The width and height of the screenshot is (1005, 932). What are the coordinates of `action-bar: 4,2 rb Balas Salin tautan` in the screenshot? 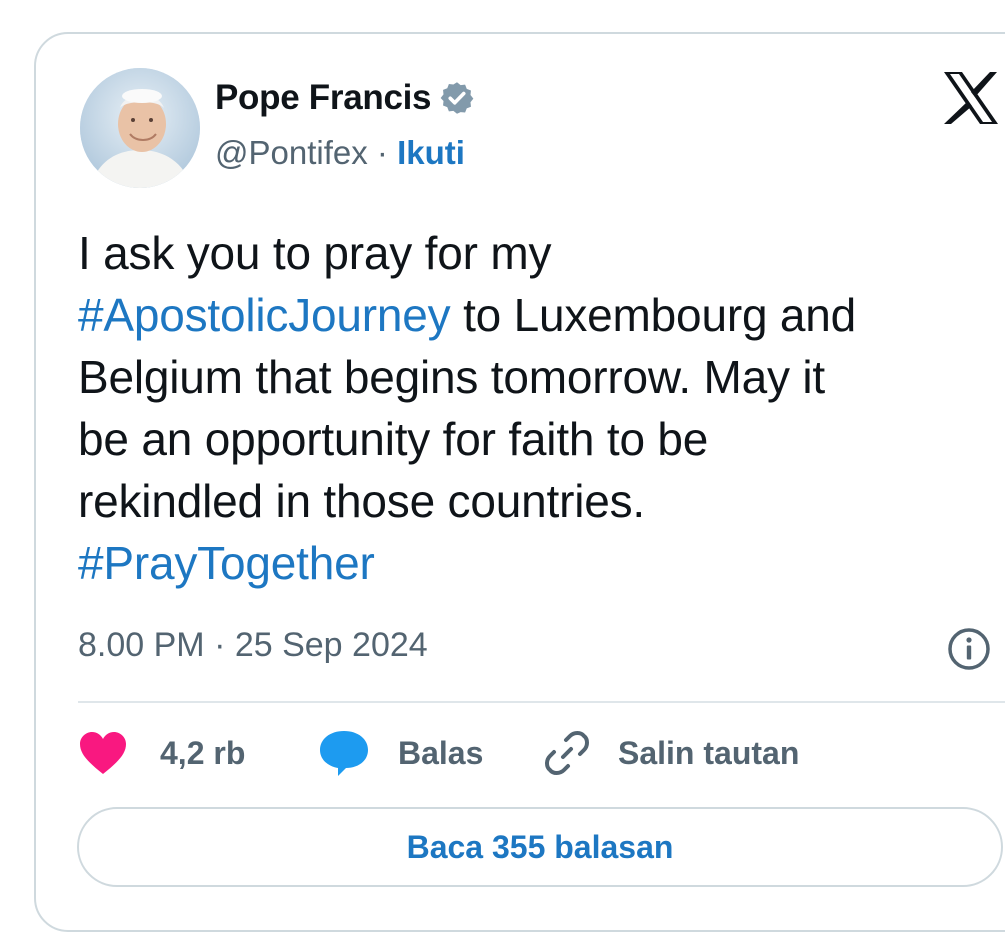 It's located at (538, 753).